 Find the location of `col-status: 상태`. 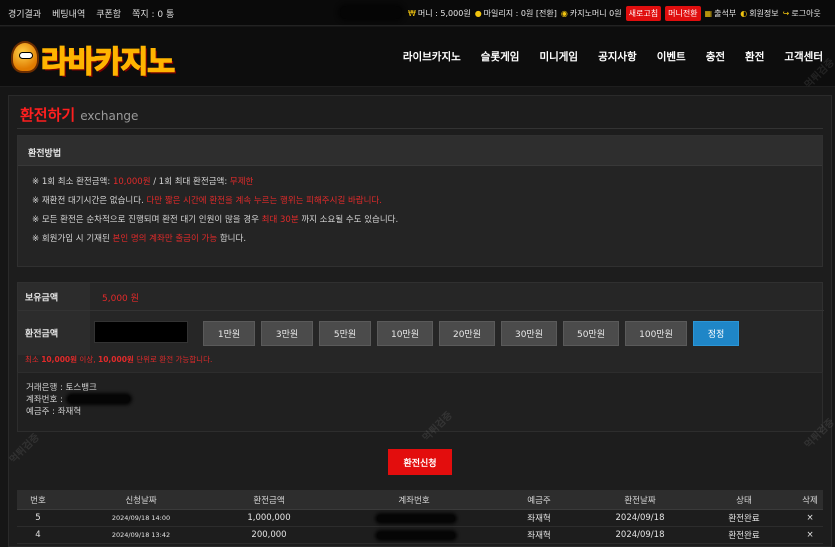

col-status: 상태 is located at coordinates (744, 500).